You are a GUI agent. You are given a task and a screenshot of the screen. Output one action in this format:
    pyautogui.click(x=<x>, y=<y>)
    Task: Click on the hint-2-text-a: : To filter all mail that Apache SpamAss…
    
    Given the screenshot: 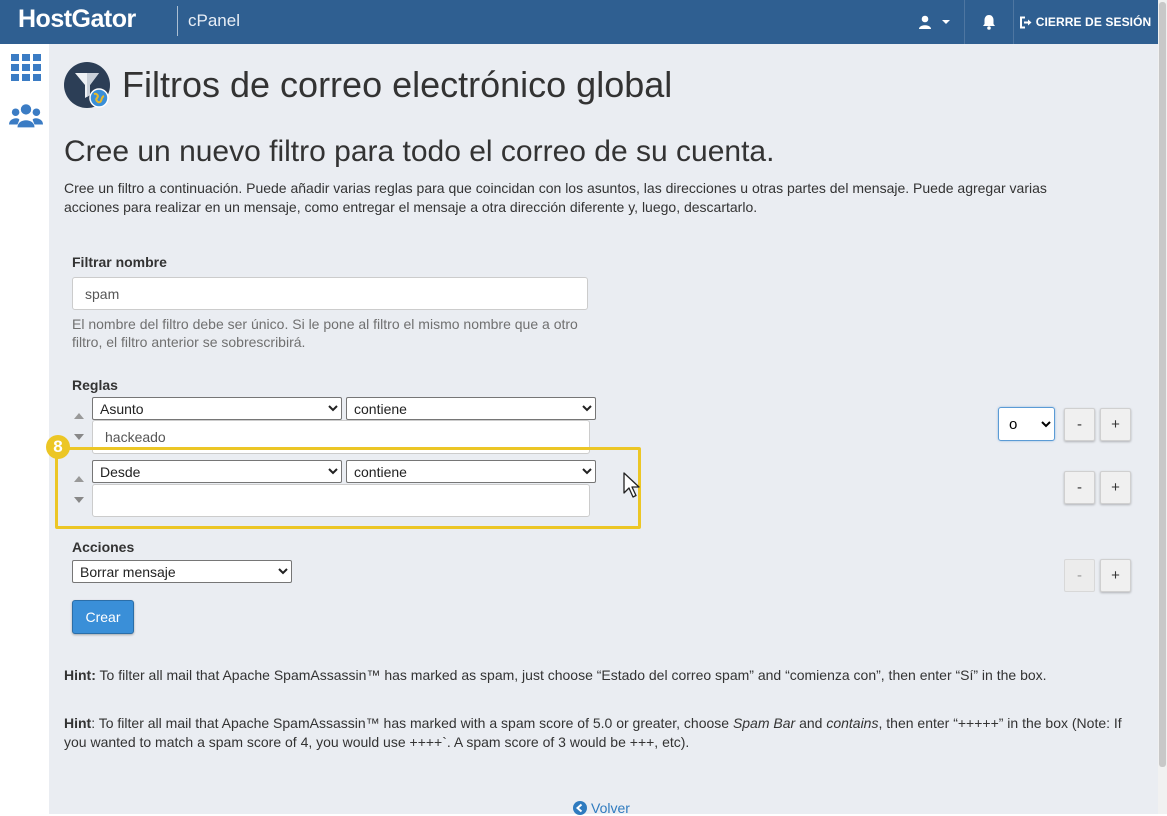 What is the action you would take?
    pyautogui.click(x=412, y=723)
    